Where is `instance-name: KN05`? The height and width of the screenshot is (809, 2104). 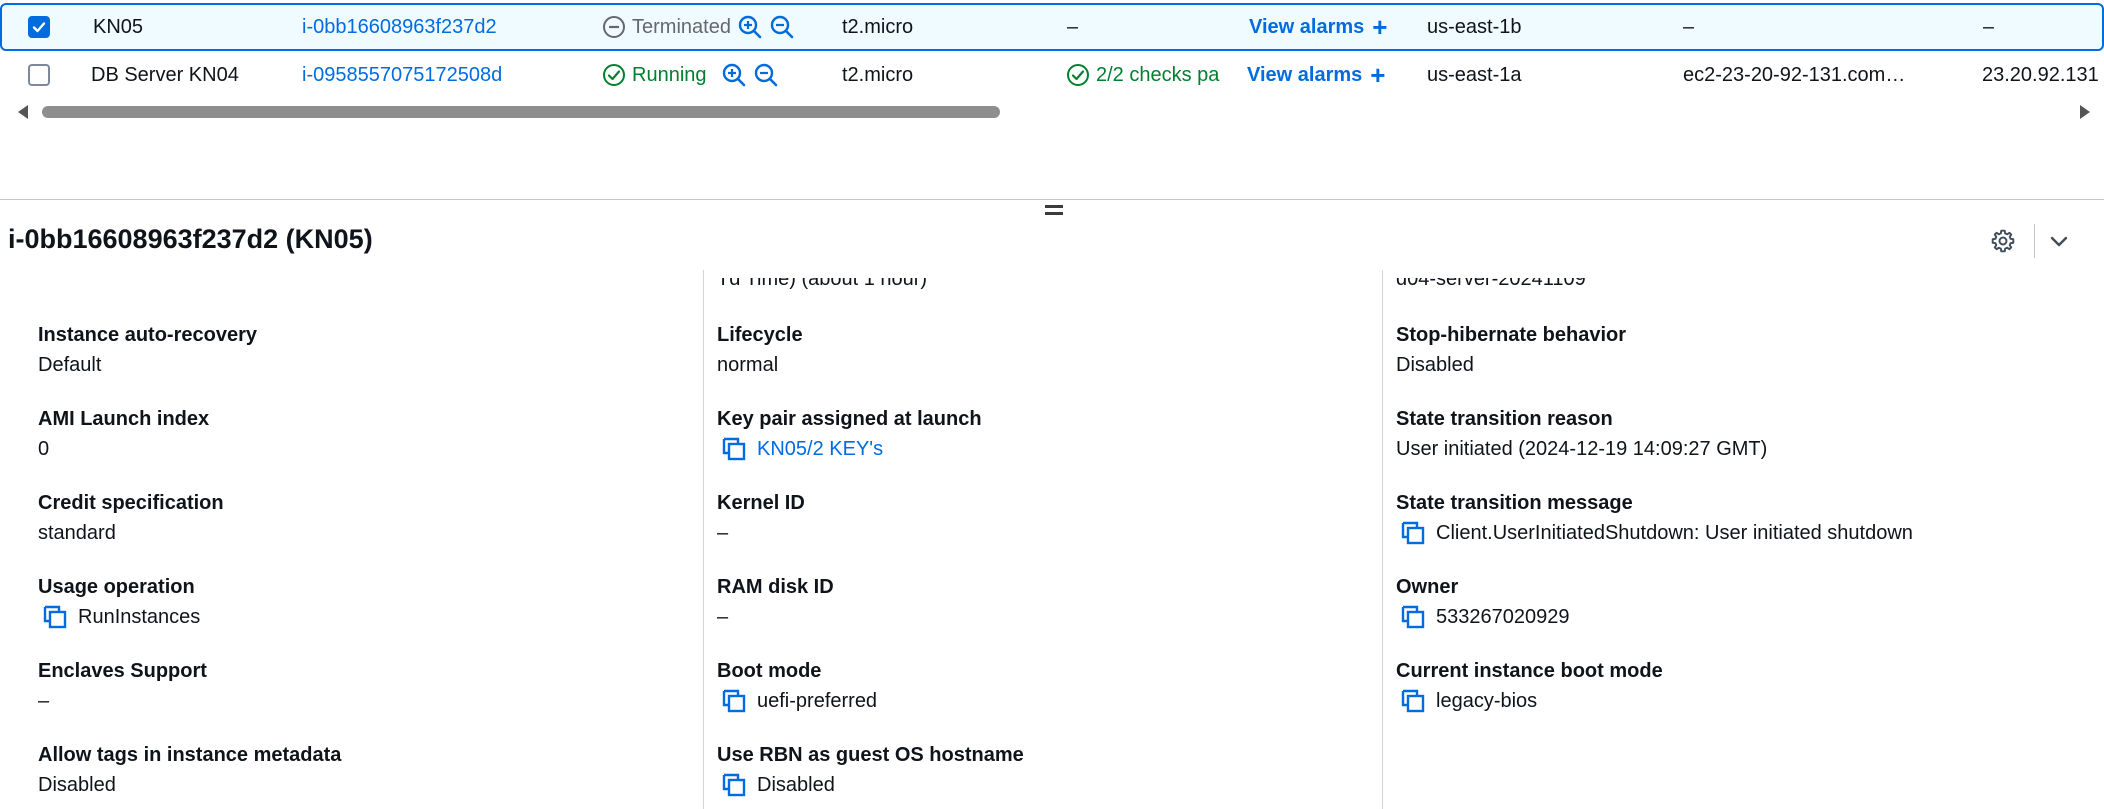
instance-name: KN05 is located at coordinates (118, 26).